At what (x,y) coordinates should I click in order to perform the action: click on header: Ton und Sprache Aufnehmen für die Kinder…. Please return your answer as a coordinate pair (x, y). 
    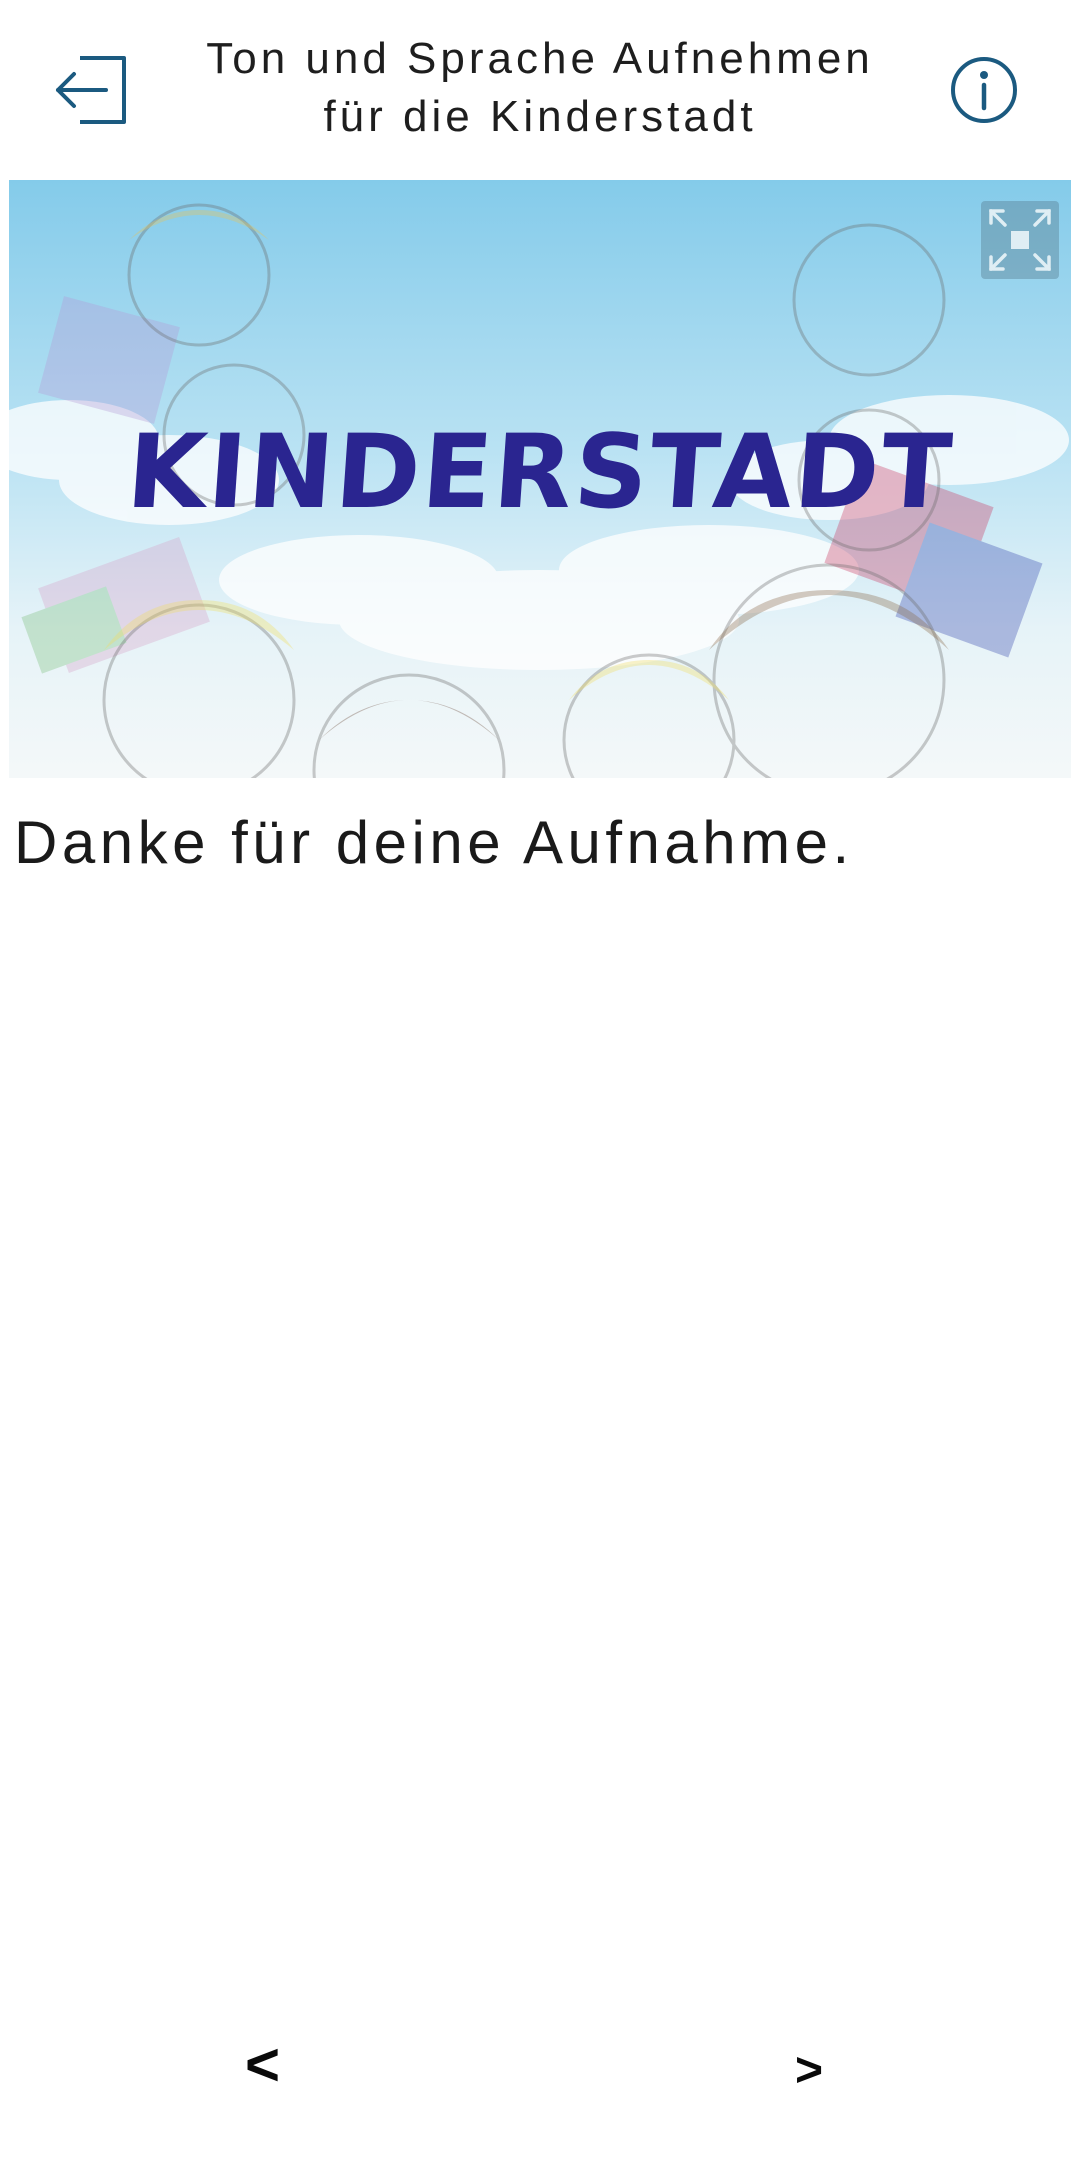
    Looking at the image, I should click on (540, 89).